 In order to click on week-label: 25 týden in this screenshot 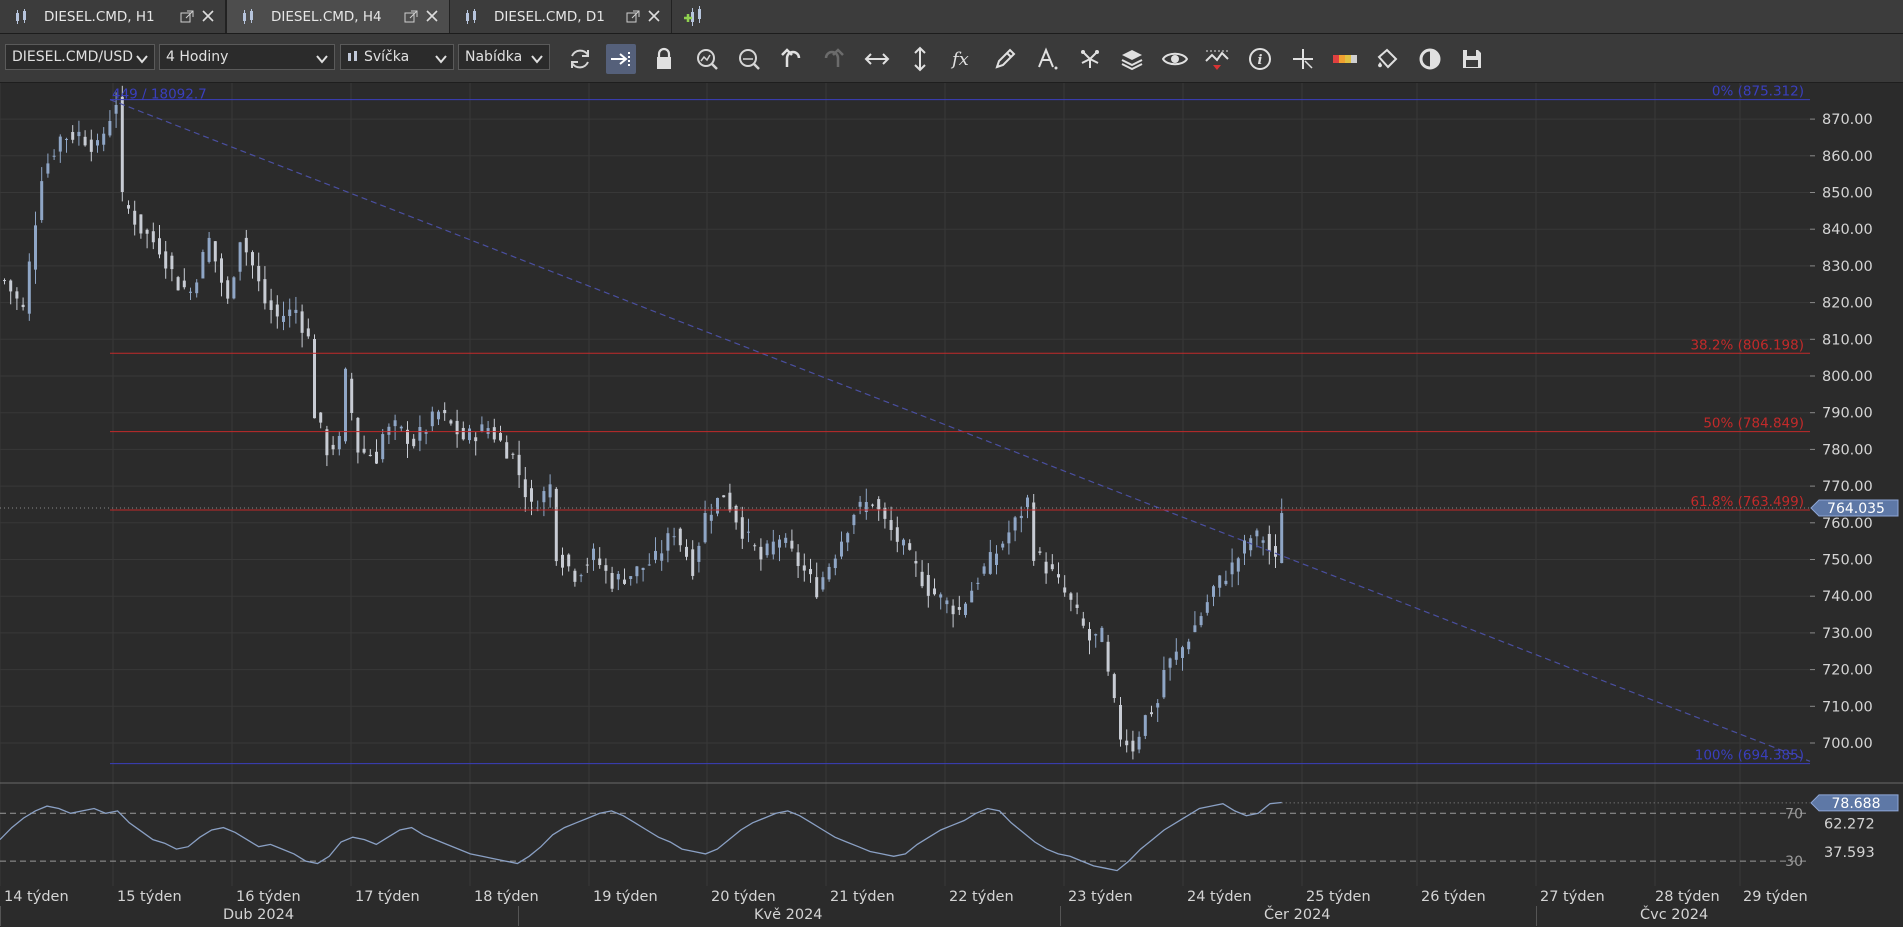, I will do `click(1338, 897)`.